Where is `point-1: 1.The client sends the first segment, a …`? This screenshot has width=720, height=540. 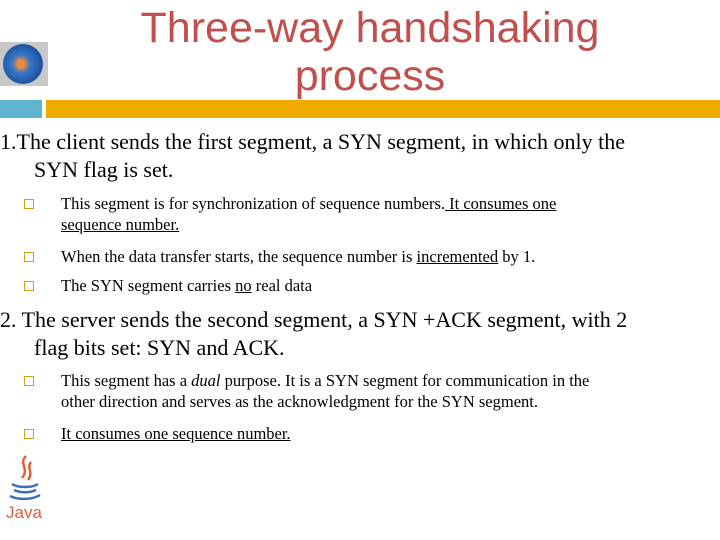
point-1: 1.The client sends the first segment, a … is located at coordinates (312, 156).